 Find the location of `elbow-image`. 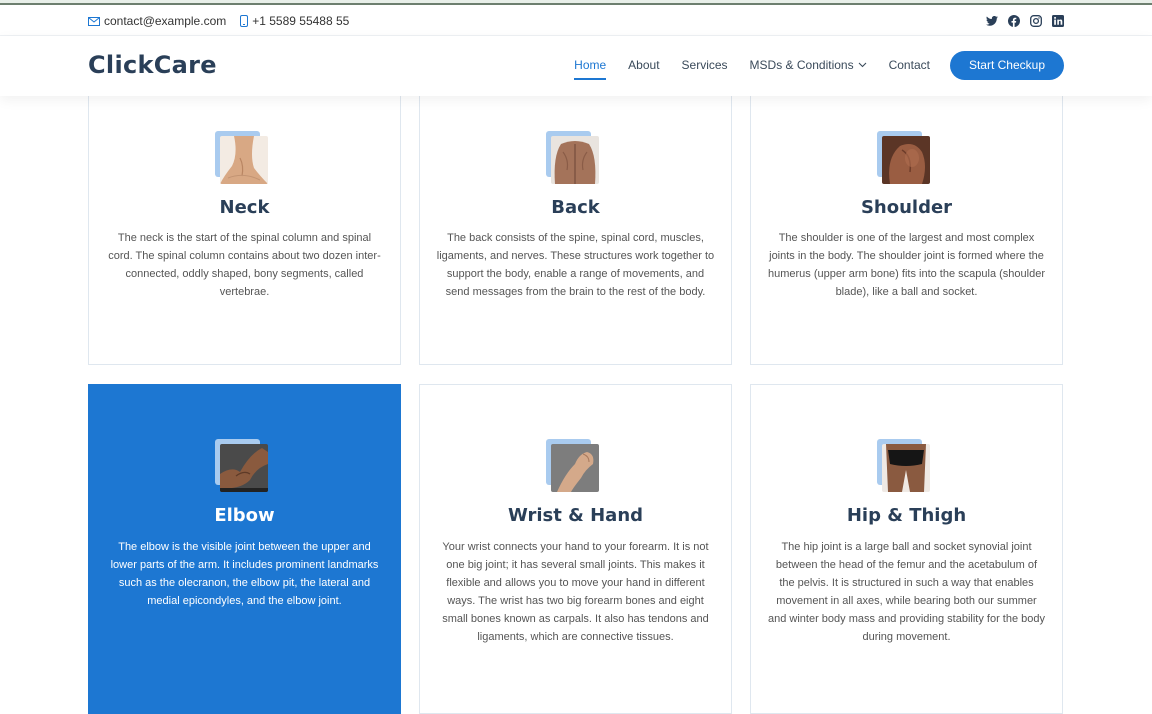

elbow-image is located at coordinates (242, 467).